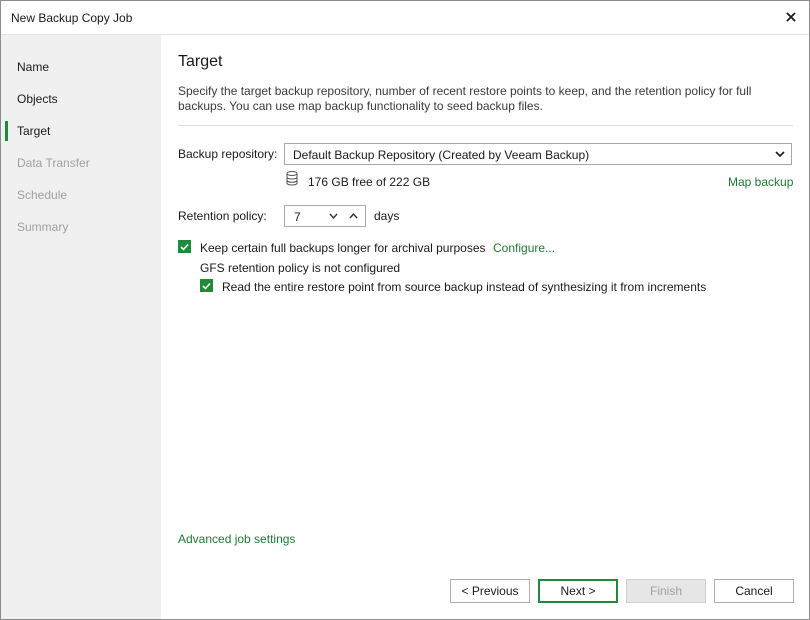 The image size is (810, 620). What do you see at coordinates (297, 217) in the screenshot?
I see `retention-policy-value: 7` at bounding box center [297, 217].